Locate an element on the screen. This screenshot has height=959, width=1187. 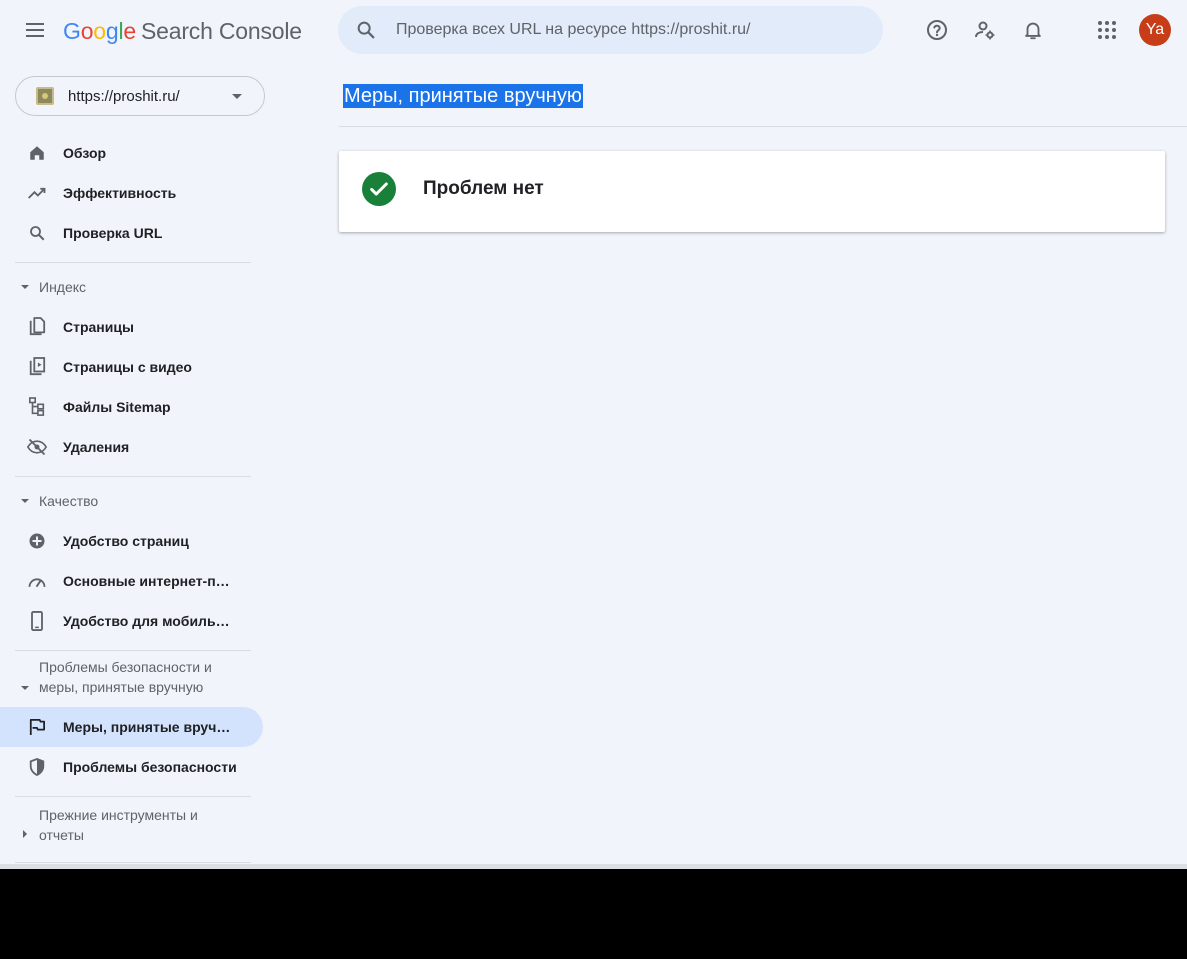
bell-icon is located at coordinates (1033, 30).